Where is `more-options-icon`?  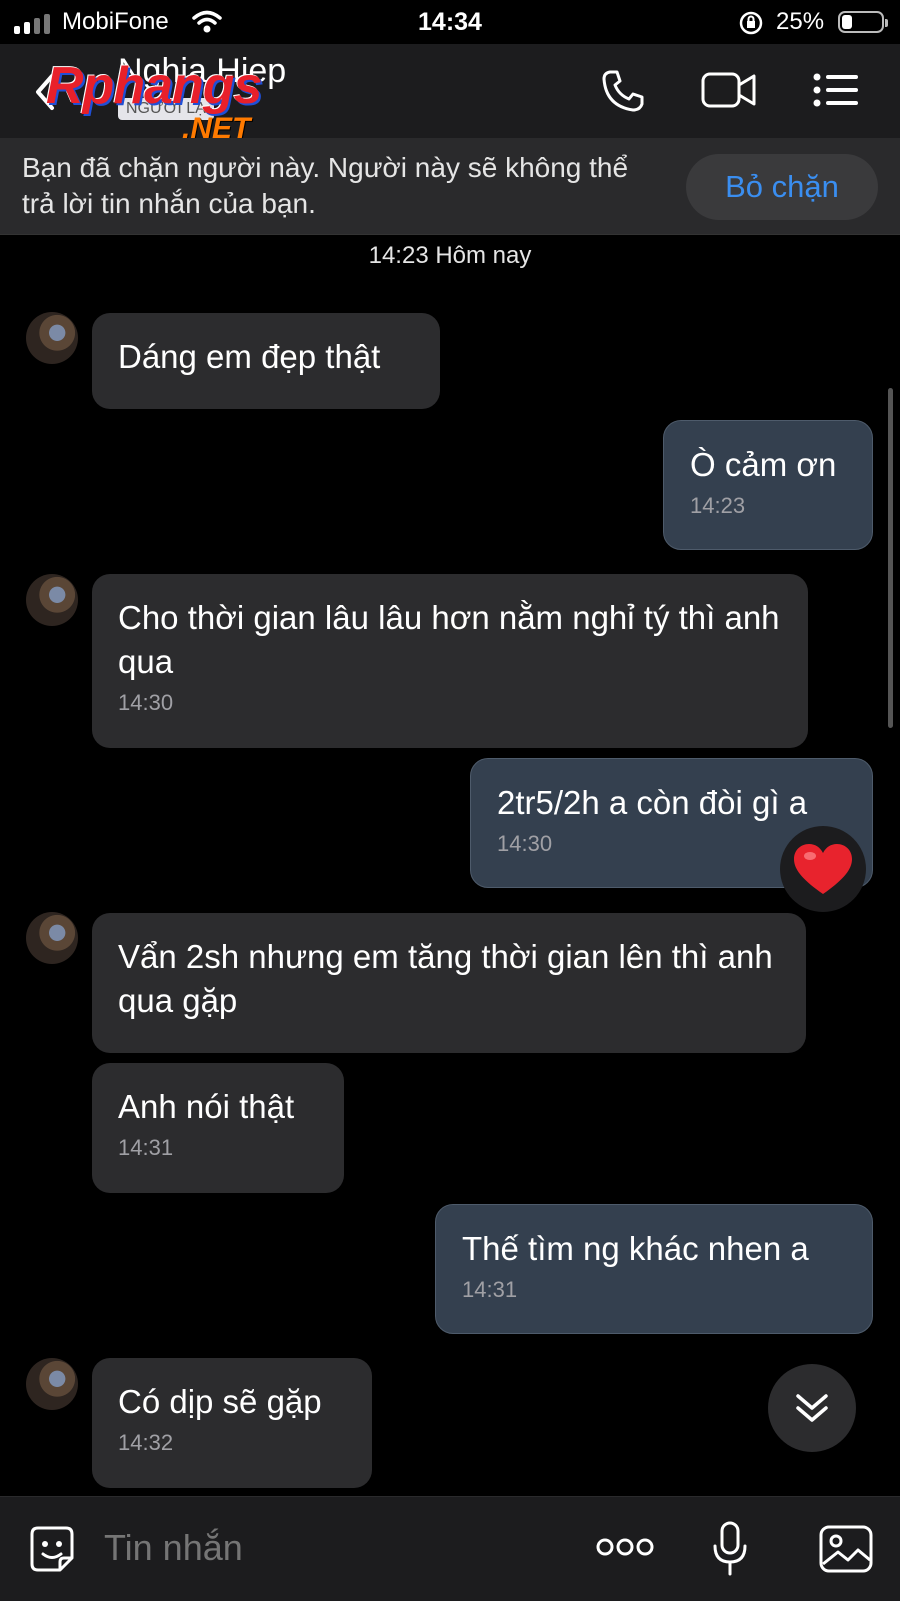
more-options-icon is located at coordinates (625, 1547).